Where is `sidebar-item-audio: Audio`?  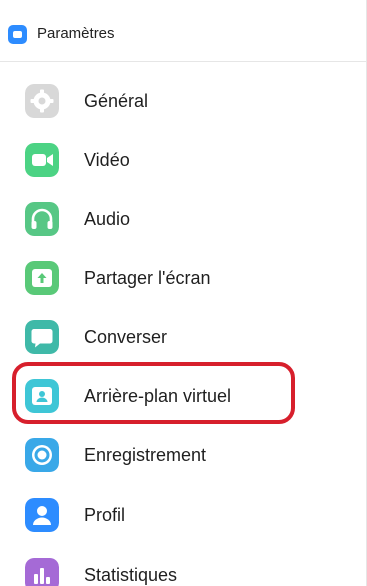
sidebar-item-audio: Audio is located at coordinates (183, 218).